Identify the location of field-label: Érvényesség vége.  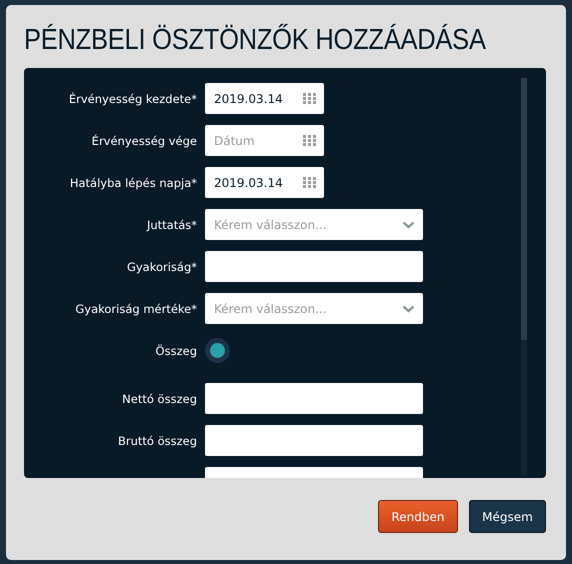
(143, 141).